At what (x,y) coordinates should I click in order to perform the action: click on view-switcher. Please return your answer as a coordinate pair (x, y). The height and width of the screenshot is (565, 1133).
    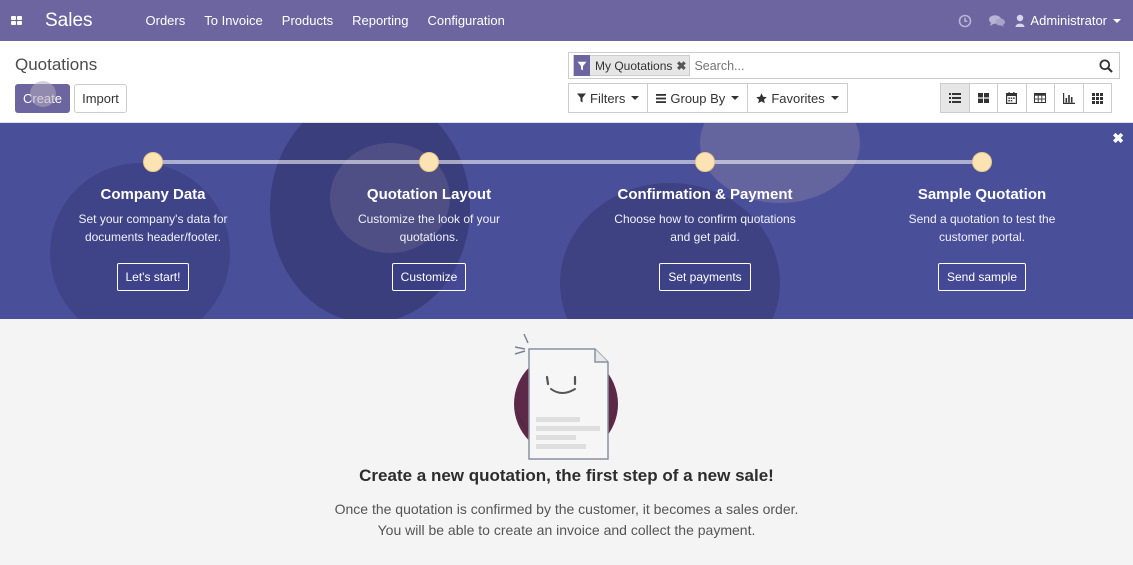
    Looking at the image, I should click on (1026, 98).